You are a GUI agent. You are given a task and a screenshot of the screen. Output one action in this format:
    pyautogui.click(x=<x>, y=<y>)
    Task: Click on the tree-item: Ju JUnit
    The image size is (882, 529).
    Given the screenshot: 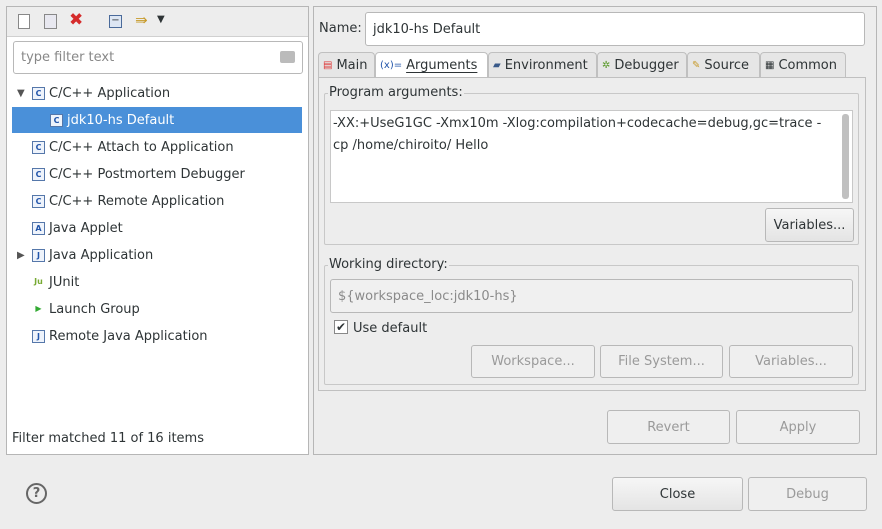 What is the action you would take?
    pyautogui.click(x=157, y=282)
    